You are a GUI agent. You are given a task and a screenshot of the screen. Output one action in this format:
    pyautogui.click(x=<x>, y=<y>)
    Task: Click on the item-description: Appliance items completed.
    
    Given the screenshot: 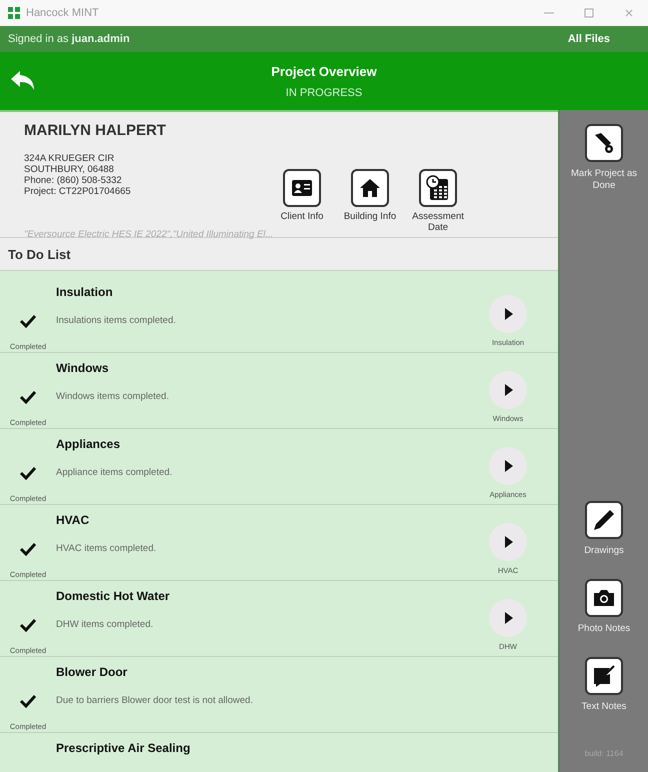 What is the action you would take?
    pyautogui.click(x=115, y=472)
    